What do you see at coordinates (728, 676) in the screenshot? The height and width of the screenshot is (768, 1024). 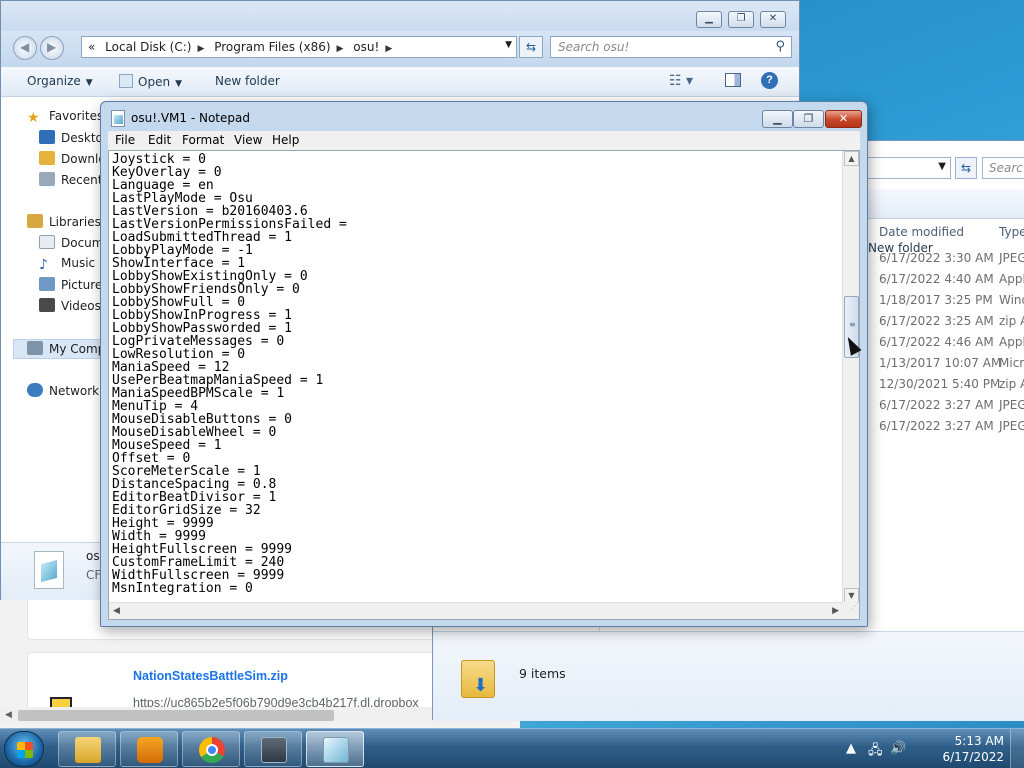 I see `details-pane: 9 items` at bounding box center [728, 676].